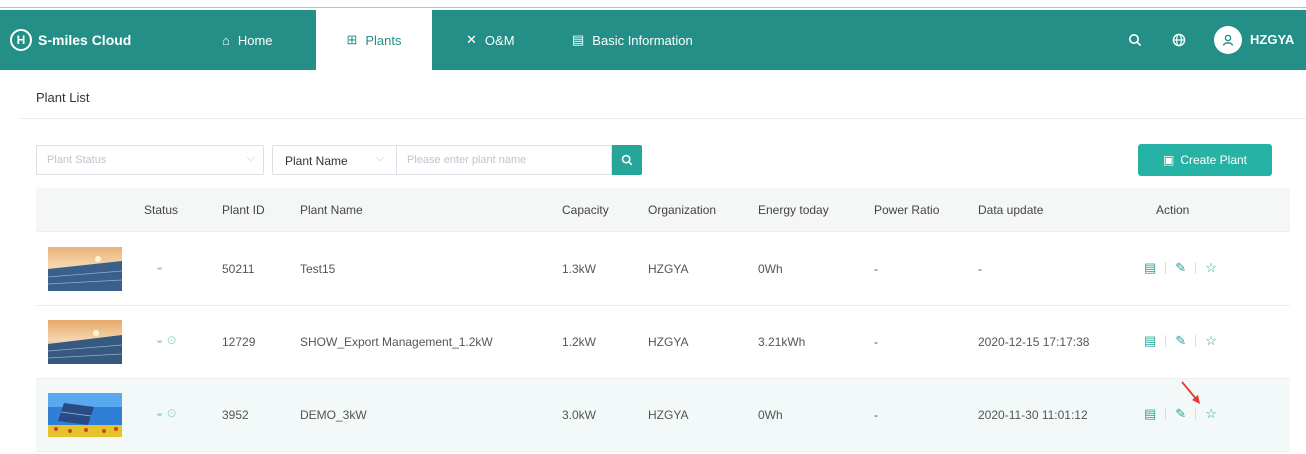 Image resolution: width=1306 pixels, height=454 pixels. I want to click on nav-item-plants: ⊞ Plants, so click(374, 40).